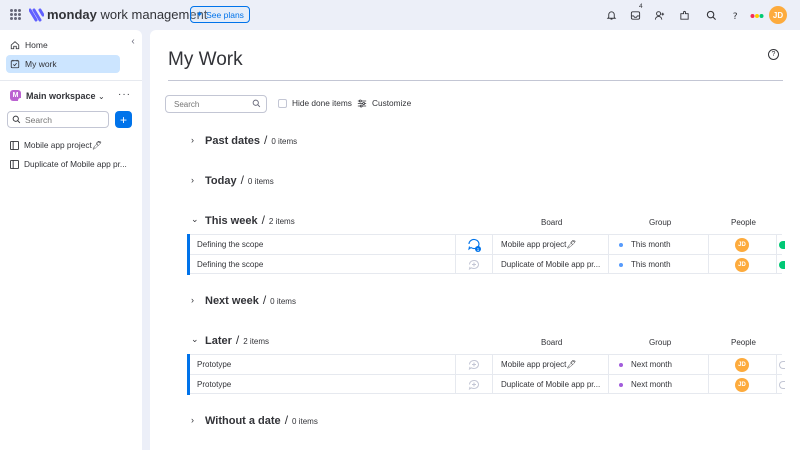 The image size is (800, 450). Describe the element at coordinates (36, 15) in the screenshot. I see `monday-logo-icon` at that location.